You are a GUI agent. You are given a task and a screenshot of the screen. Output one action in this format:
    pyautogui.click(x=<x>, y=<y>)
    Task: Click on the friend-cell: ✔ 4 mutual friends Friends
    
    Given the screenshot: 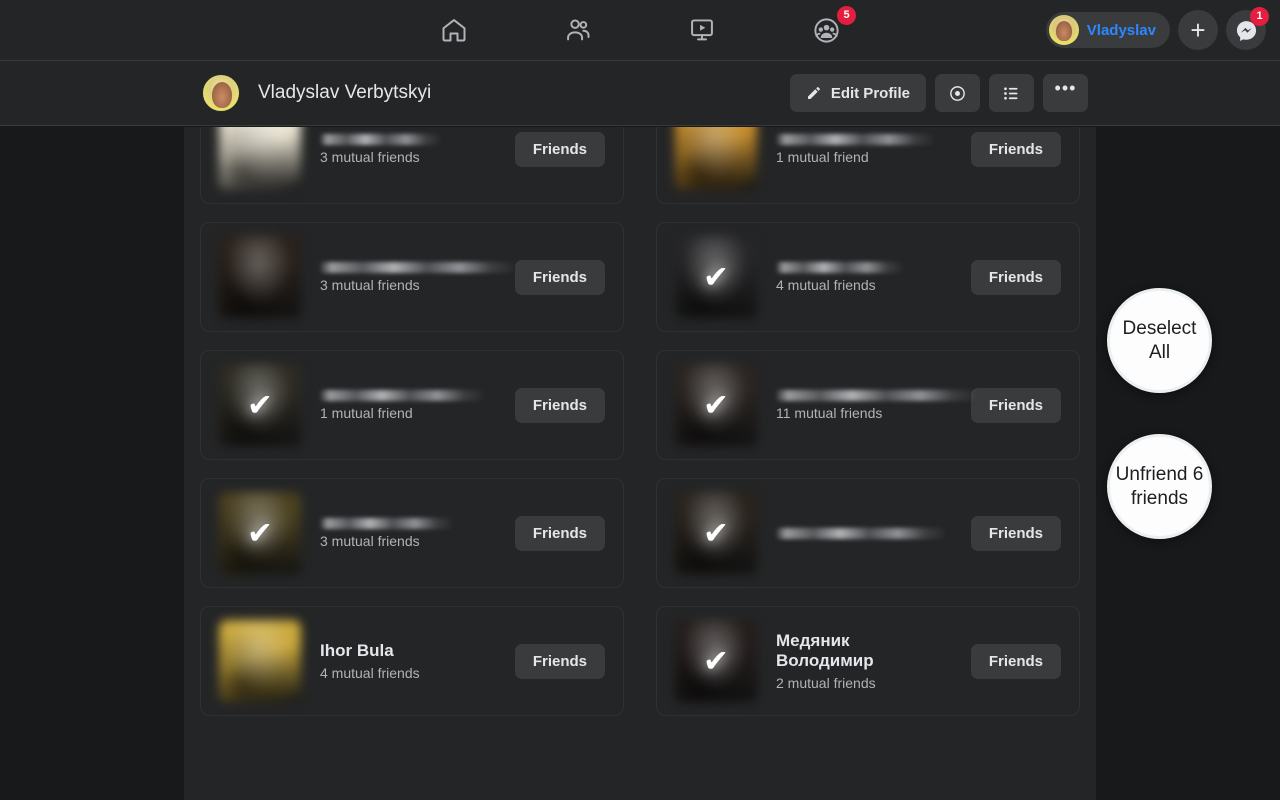 What is the action you would take?
    pyautogui.click(x=868, y=277)
    